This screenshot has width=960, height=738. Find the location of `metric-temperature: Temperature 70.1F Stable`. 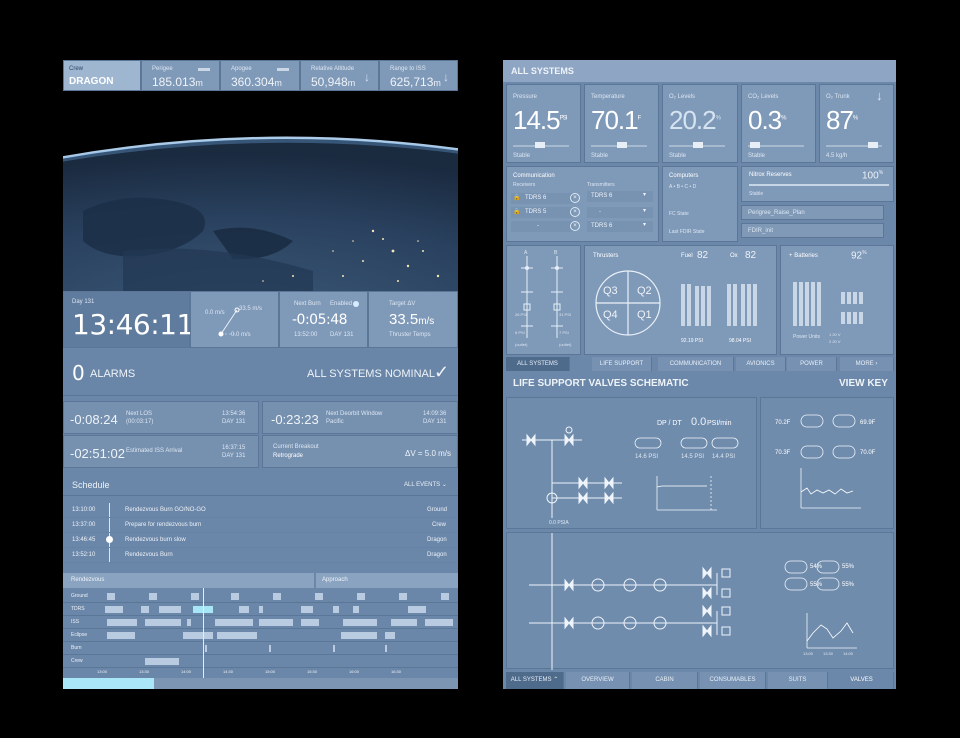

metric-temperature: Temperature 70.1F Stable is located at coordinates (621, 123).